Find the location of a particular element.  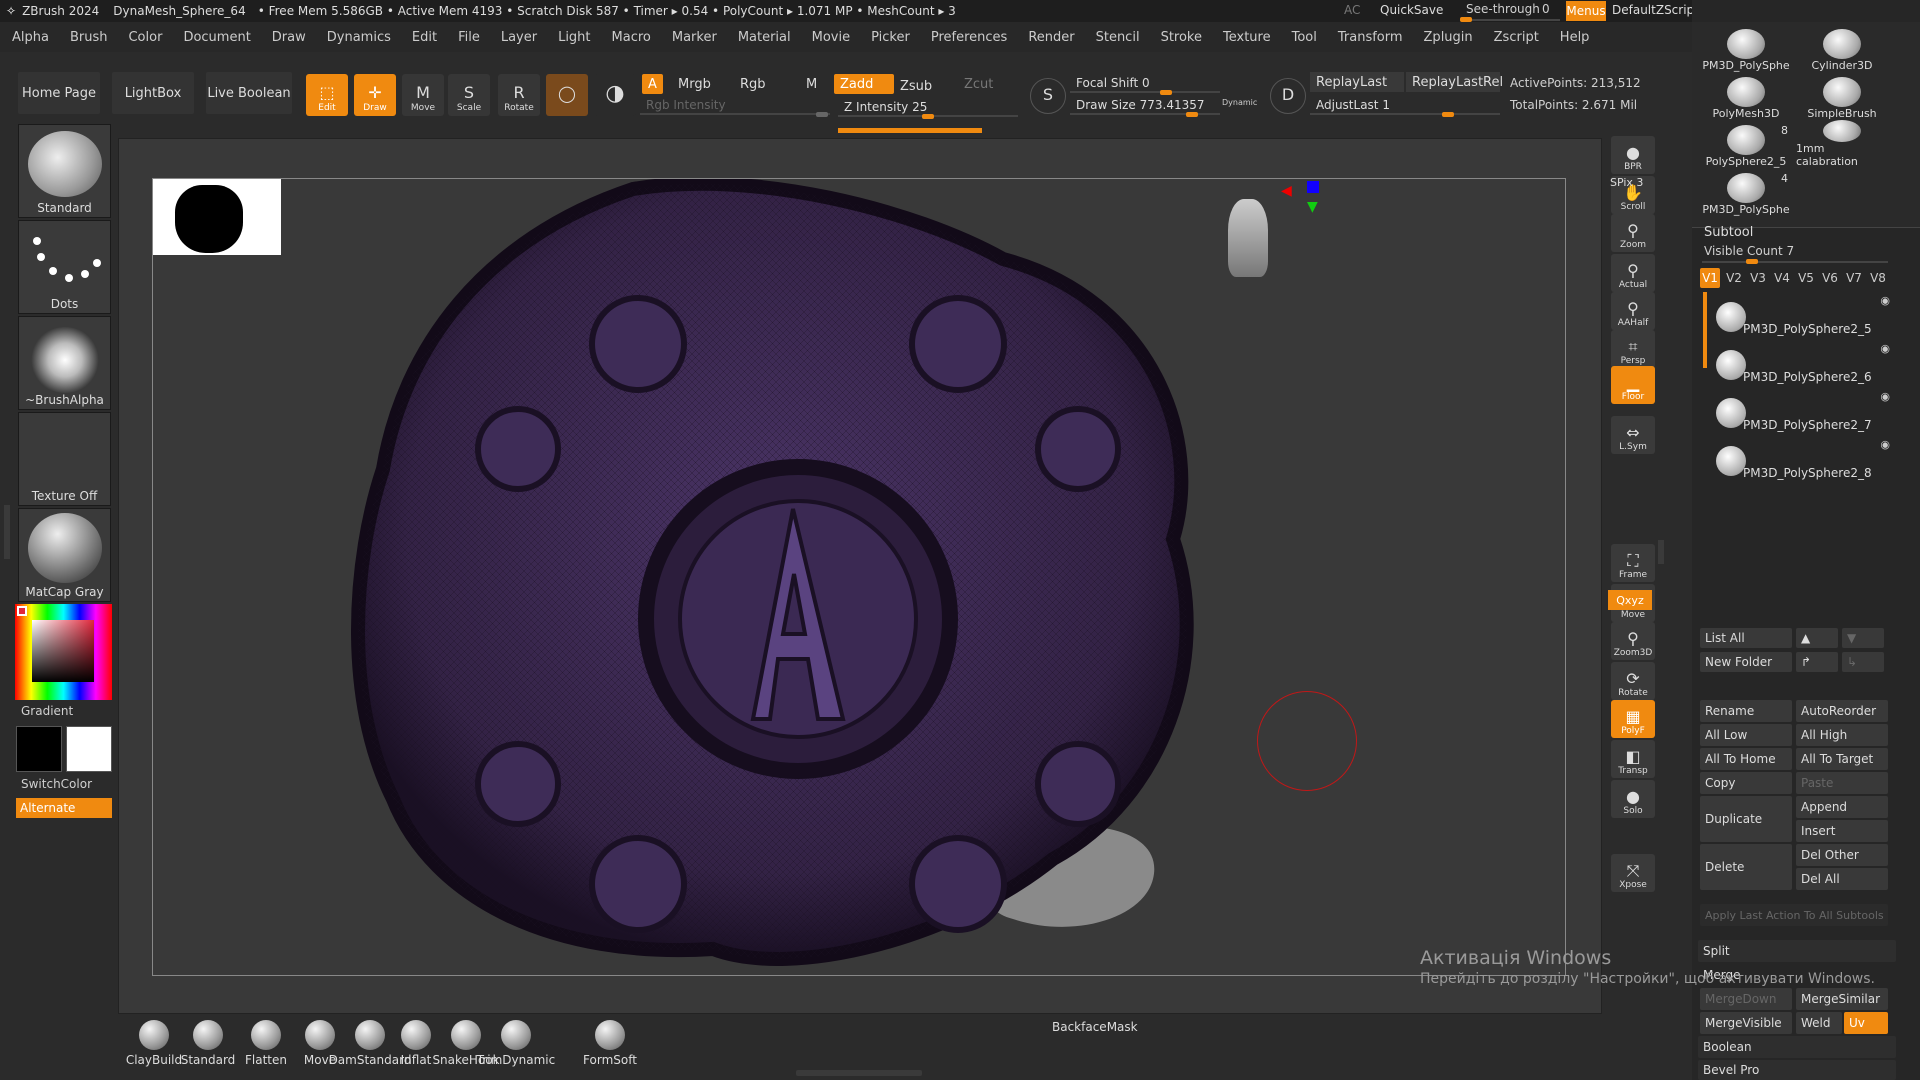

version-tab-v4: V4 is located at coordinates (1782, 278).